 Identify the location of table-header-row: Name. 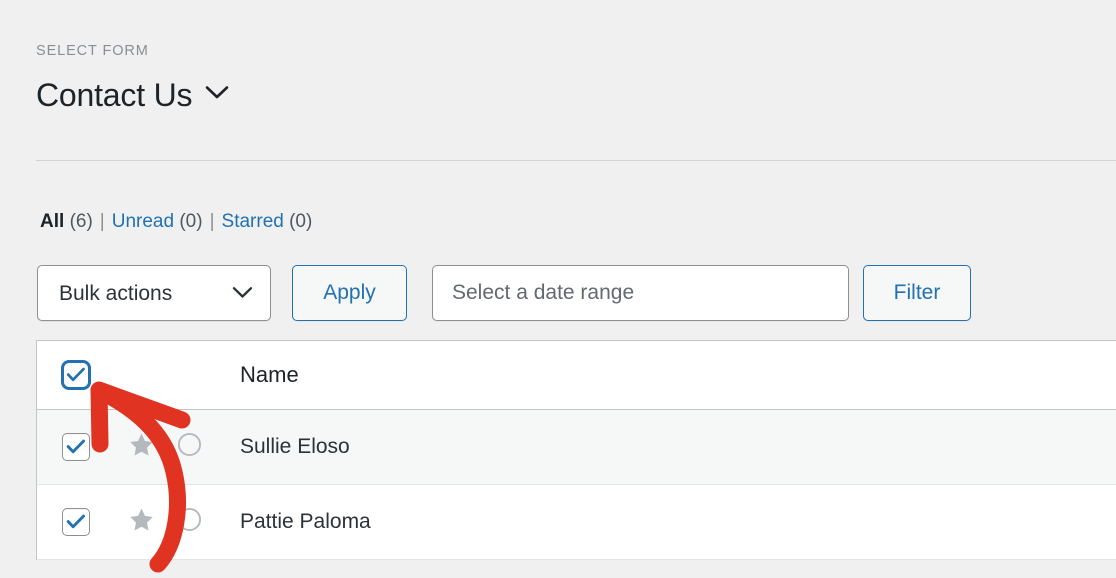
(576, 375).